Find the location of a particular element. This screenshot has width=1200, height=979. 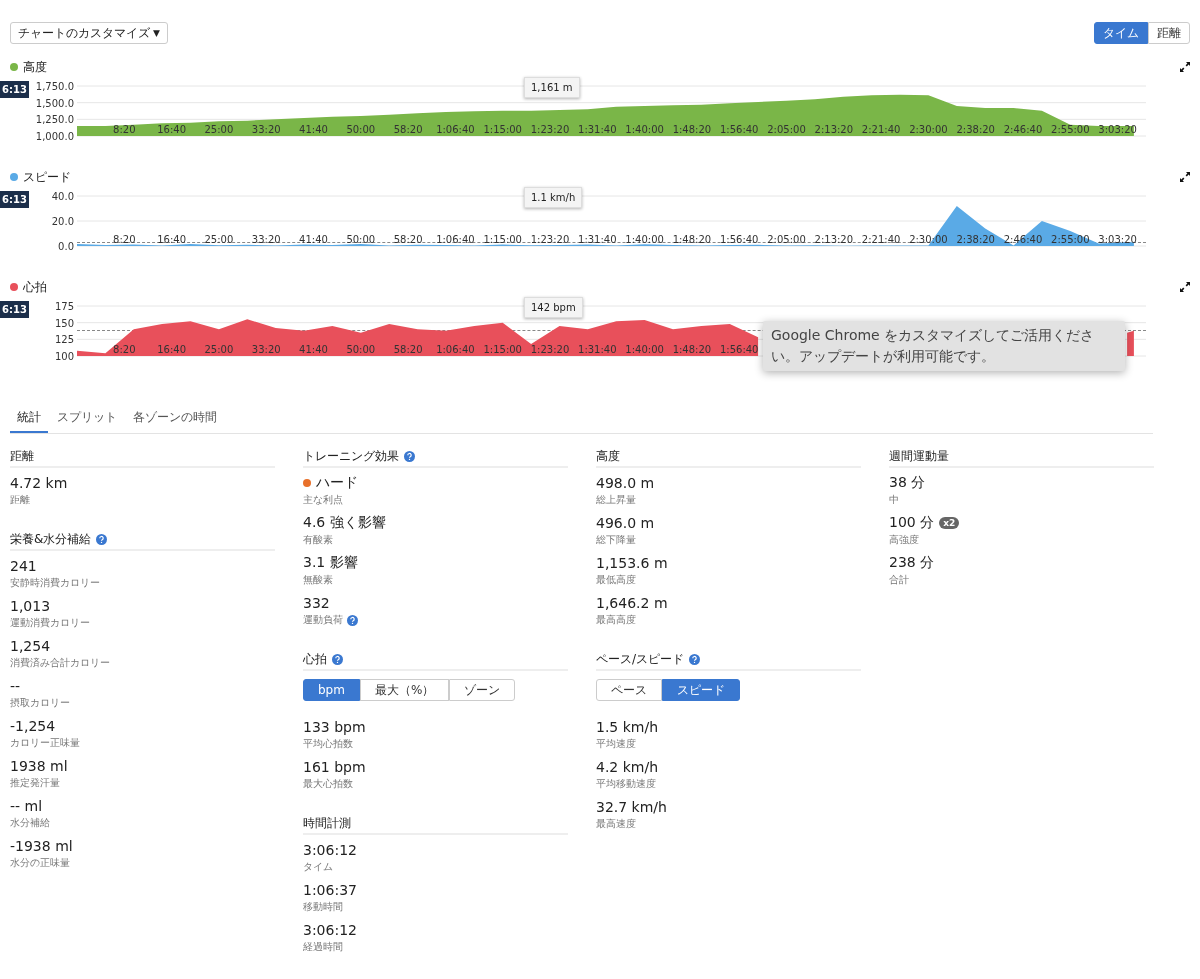

stat-value: -- ml is located at coordinates (26, 806).